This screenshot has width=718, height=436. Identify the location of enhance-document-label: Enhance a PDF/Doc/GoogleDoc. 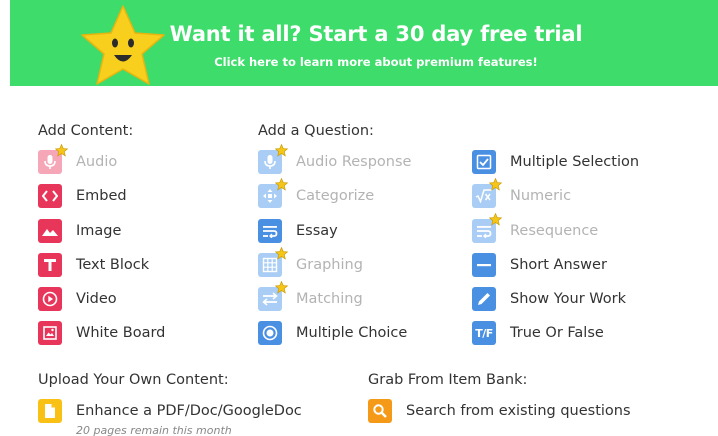
(189, 411).